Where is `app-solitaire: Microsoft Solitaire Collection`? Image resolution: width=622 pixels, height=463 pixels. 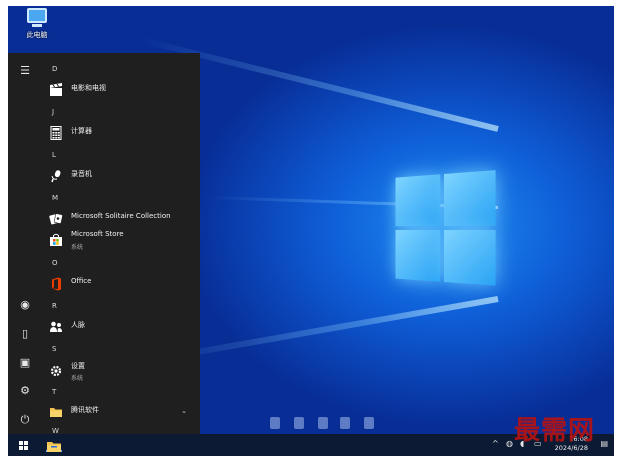
app-solitaire: Microsoft Solitaire Collection is located at coordinates (122, 219).